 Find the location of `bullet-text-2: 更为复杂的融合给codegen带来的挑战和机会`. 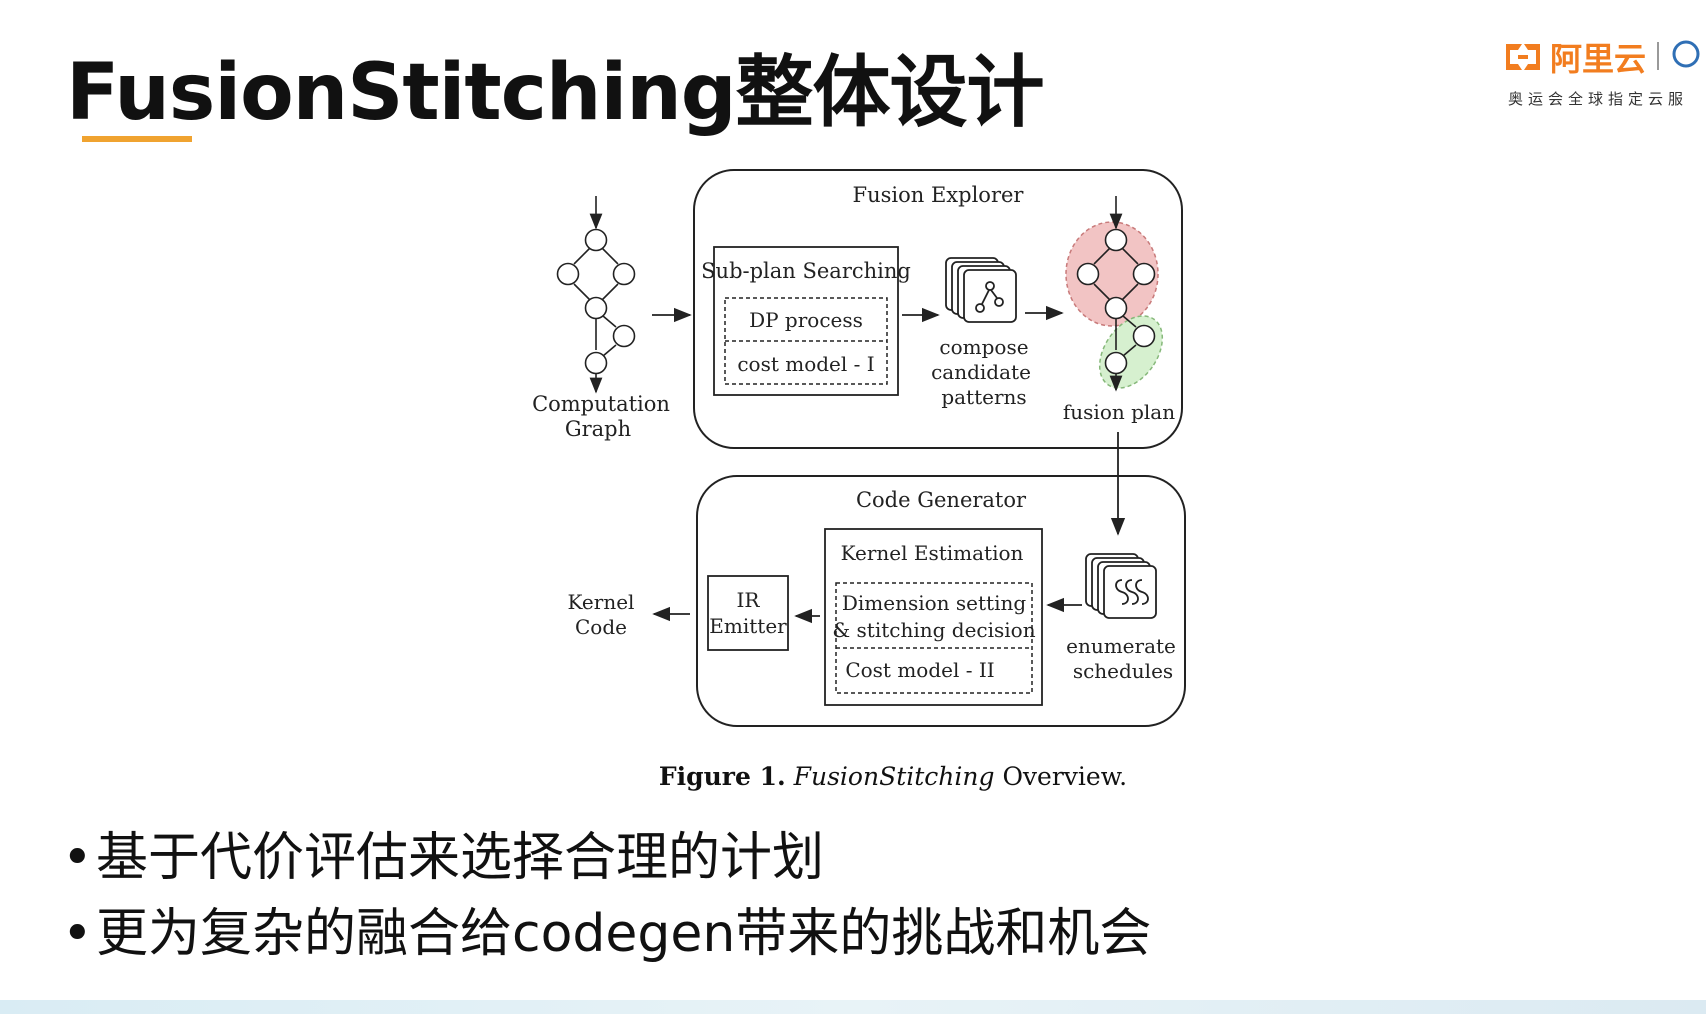

bullet-text-2: 更为复杂的融合给codegen带来的挑战和机会 is located at coordinates (624, 934).